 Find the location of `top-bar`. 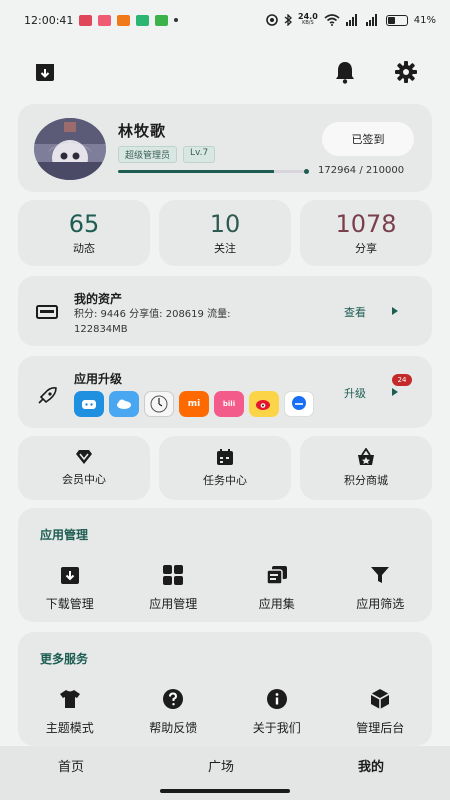

top-bar is located at coordinates (225, 73).